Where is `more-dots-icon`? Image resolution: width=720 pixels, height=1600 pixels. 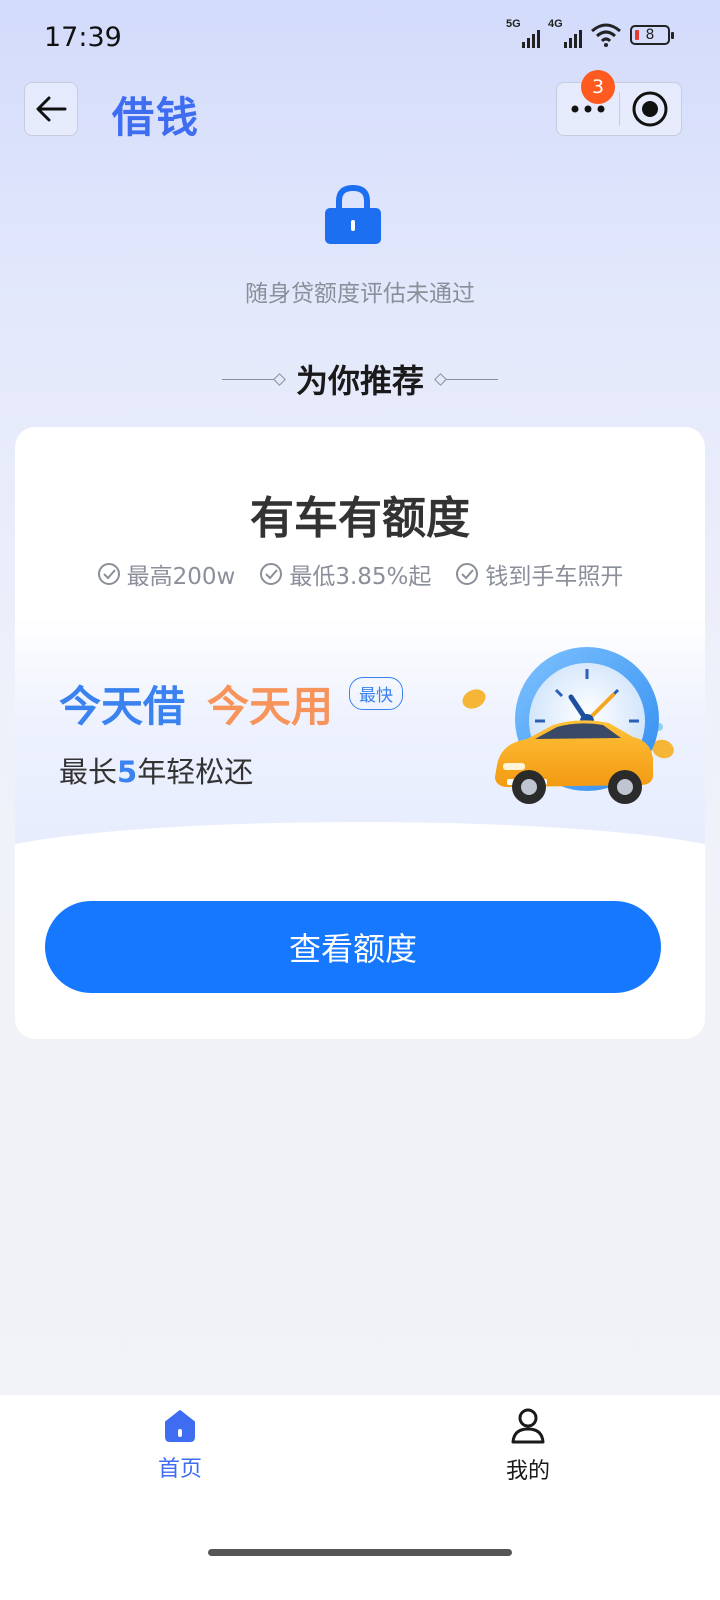
more-dots-icon is located at coordinates (588, 109).